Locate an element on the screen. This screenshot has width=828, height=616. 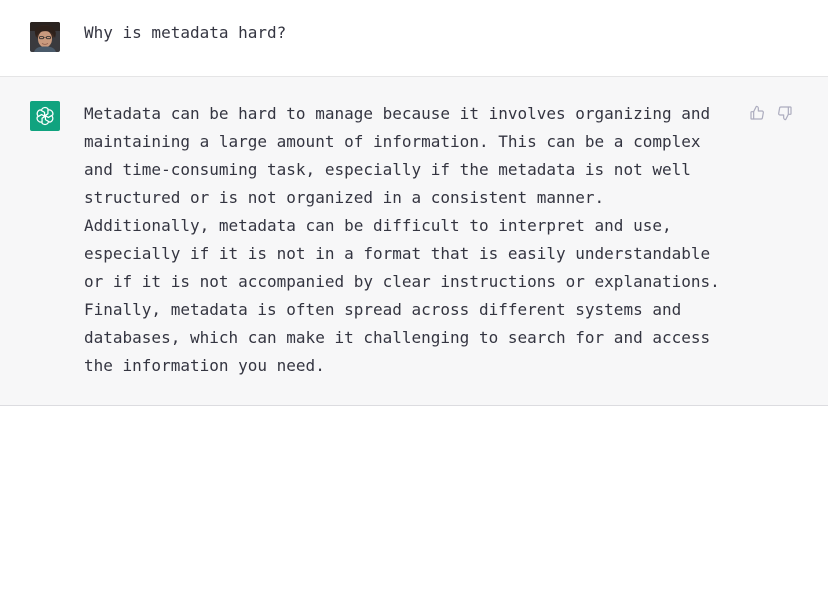
thumbs-up-icon is located at coordinates (757, 112).